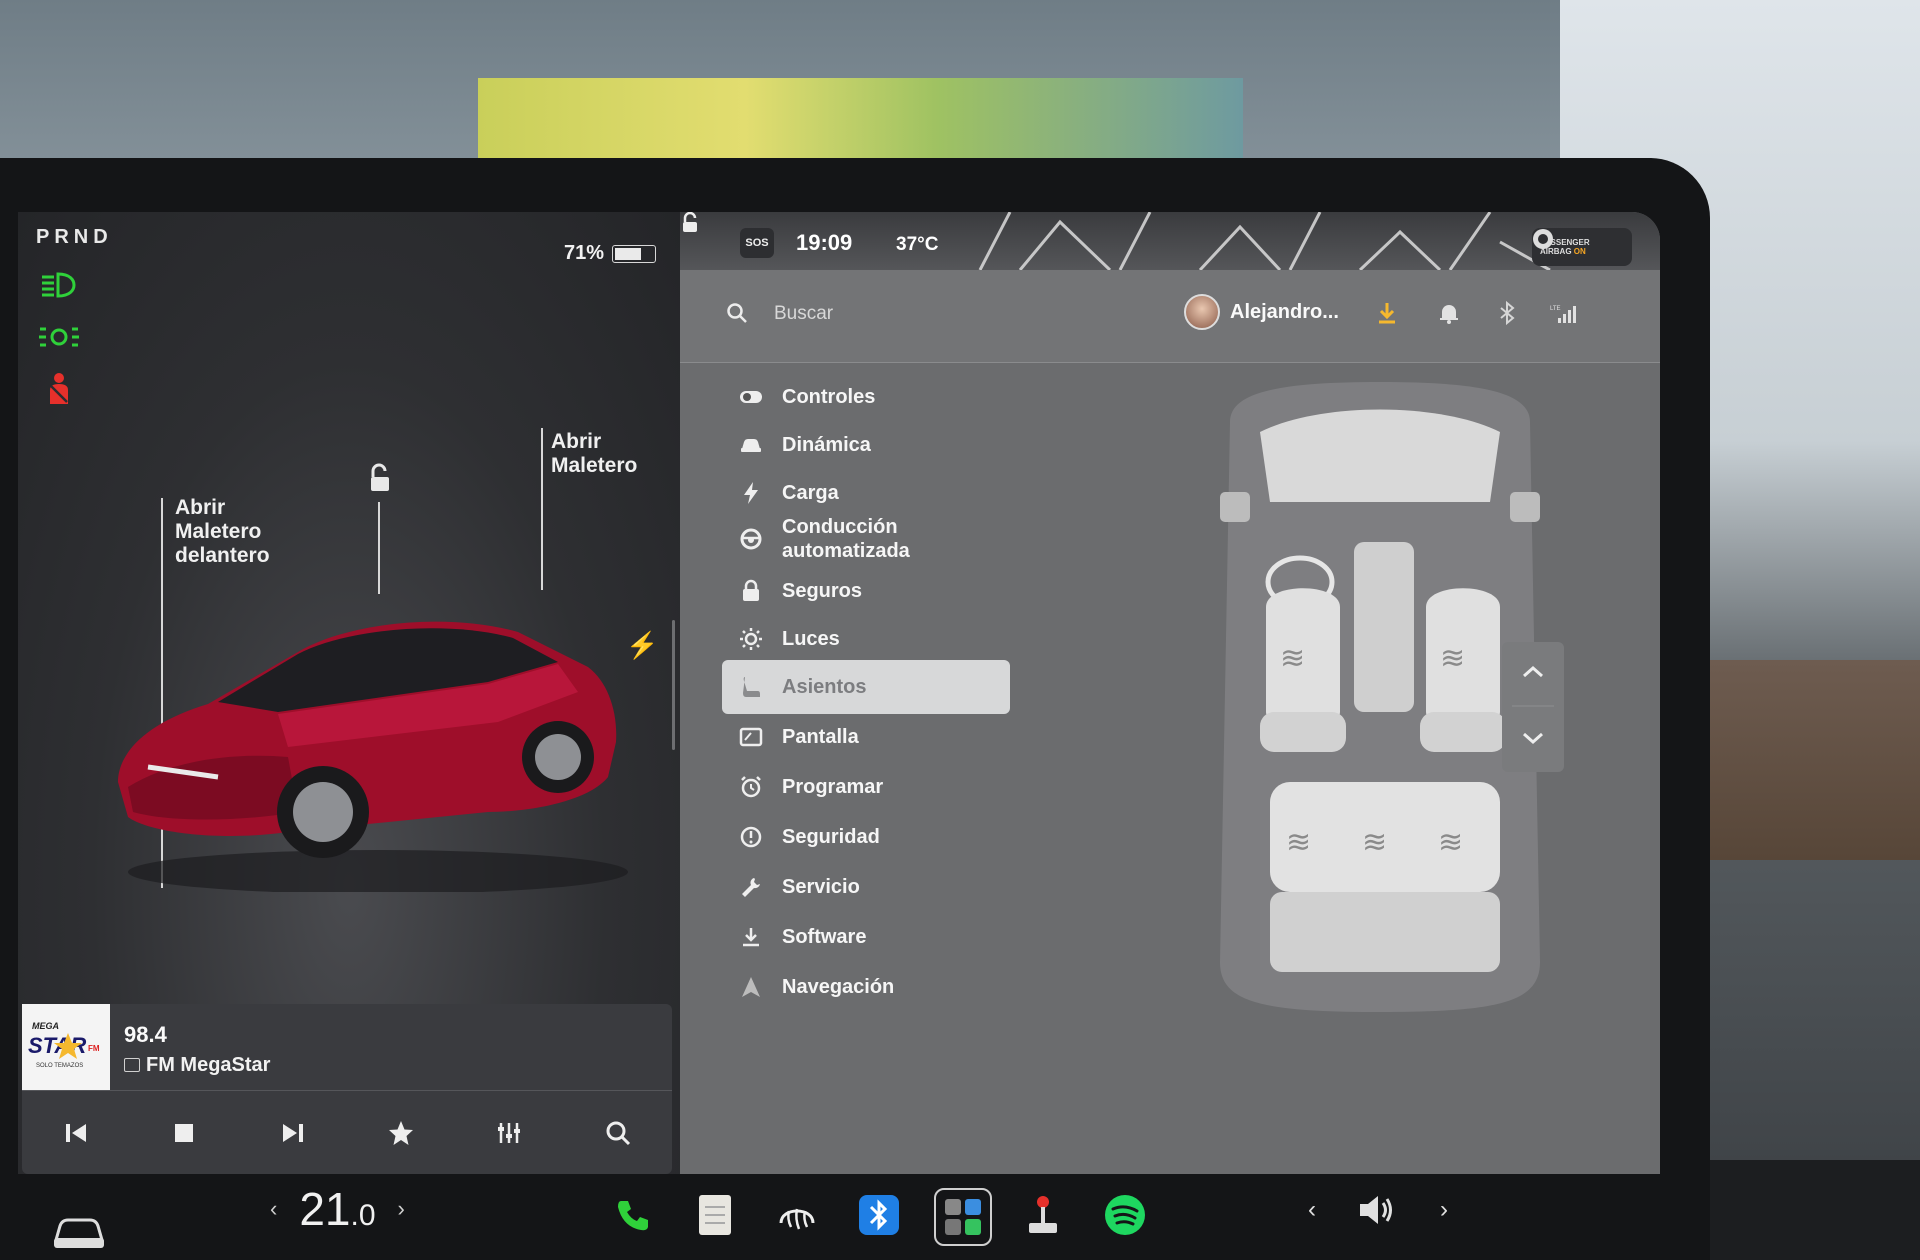 This screenshot has height=1260, width=1920. What do you see at coordinates (866, 987) in the screenshot?
I see `menu-item-13: Navegación` at bounding box center [866, 987].